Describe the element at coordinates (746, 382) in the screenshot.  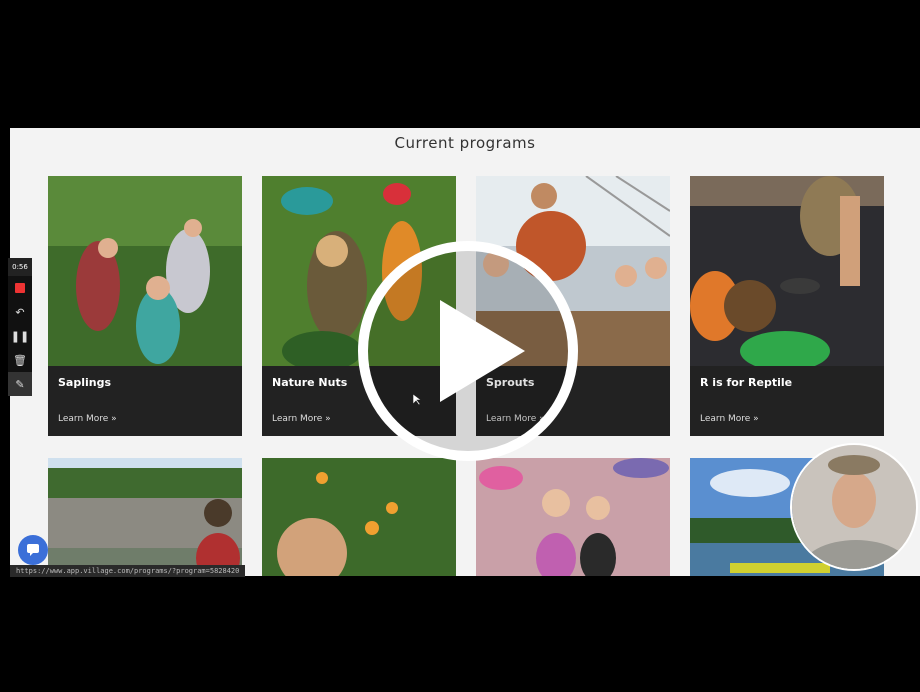
I see `program-name: R is for Reptile` at that location.